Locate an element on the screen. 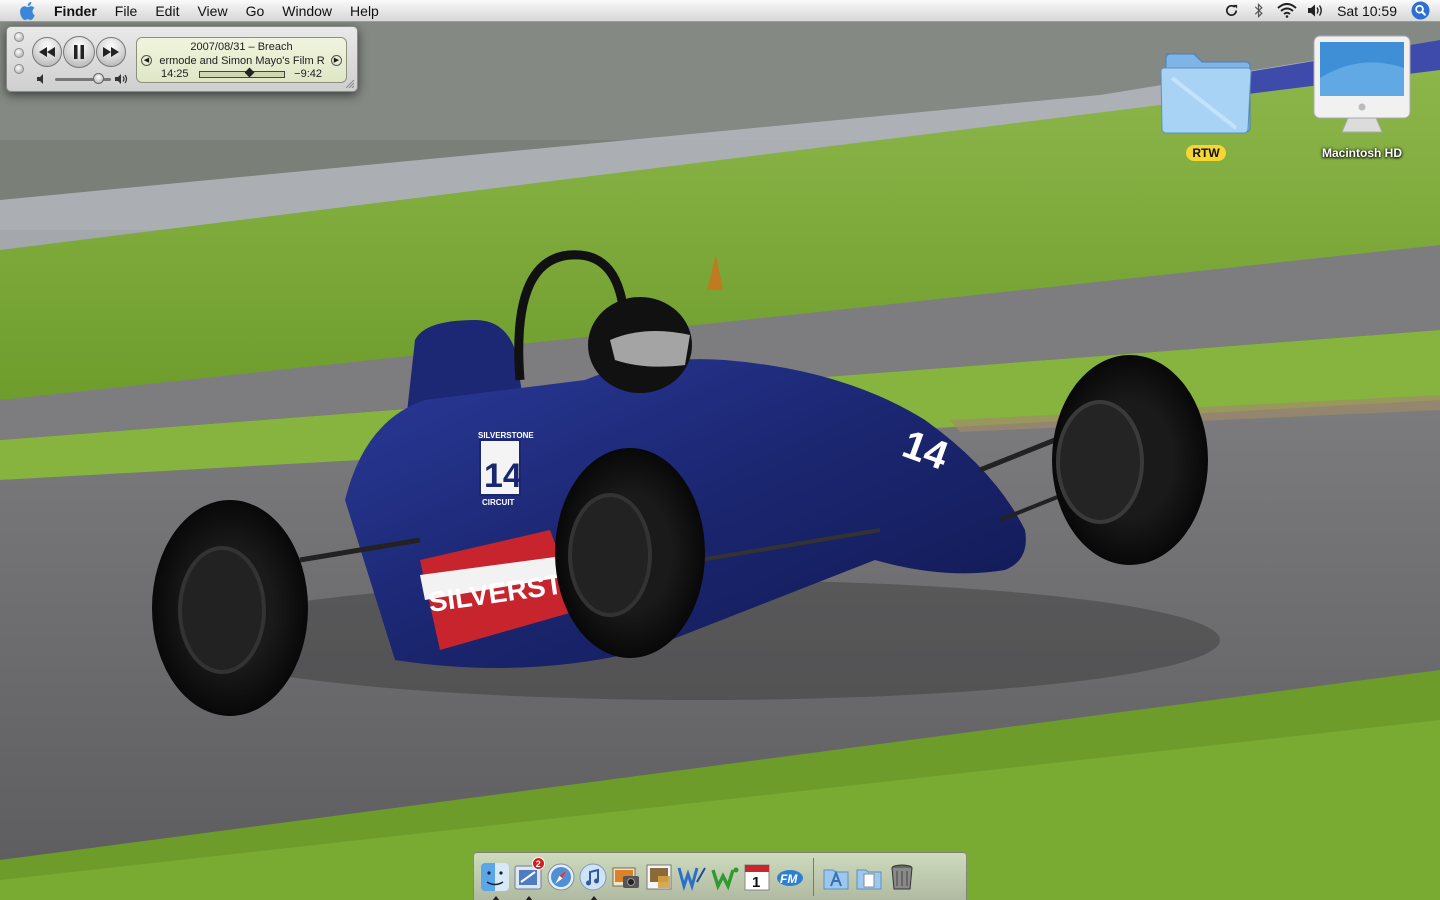 The height and width of the screenshot is (900, 1440). menu-extras: Sat 10:59 is located at coordinates (1328, 11).